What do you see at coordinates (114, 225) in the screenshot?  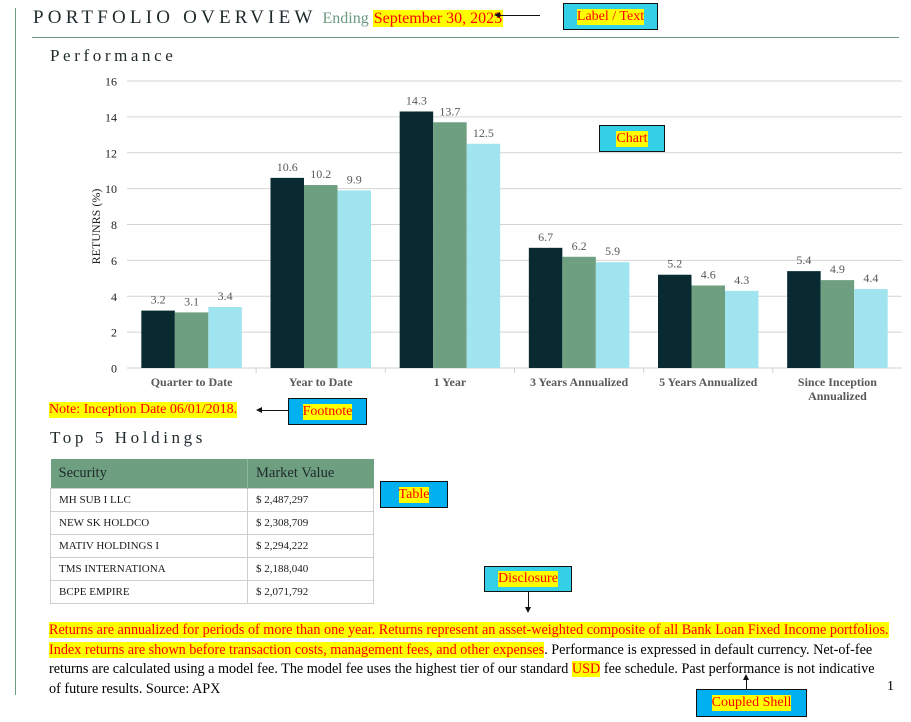 I see `y-tick-label: 8` at bounding box center [114, 225].